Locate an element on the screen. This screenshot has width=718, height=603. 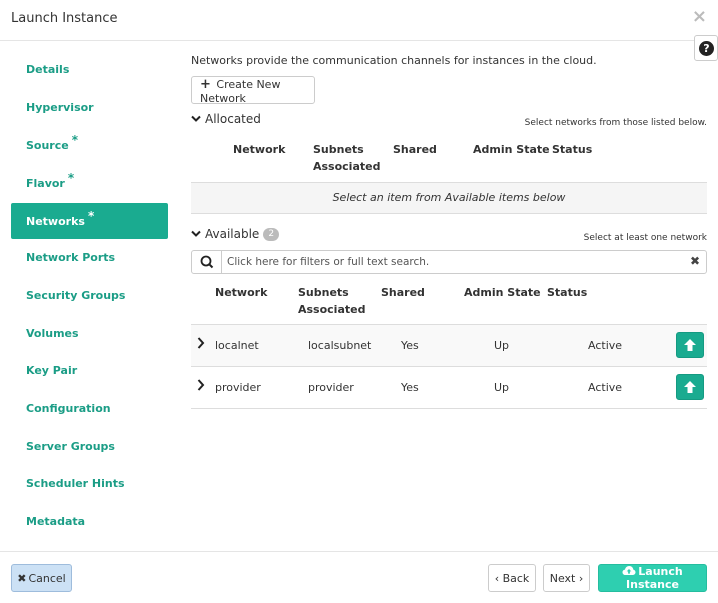
close-icon: ✖ is located at coordinates (22, 578).